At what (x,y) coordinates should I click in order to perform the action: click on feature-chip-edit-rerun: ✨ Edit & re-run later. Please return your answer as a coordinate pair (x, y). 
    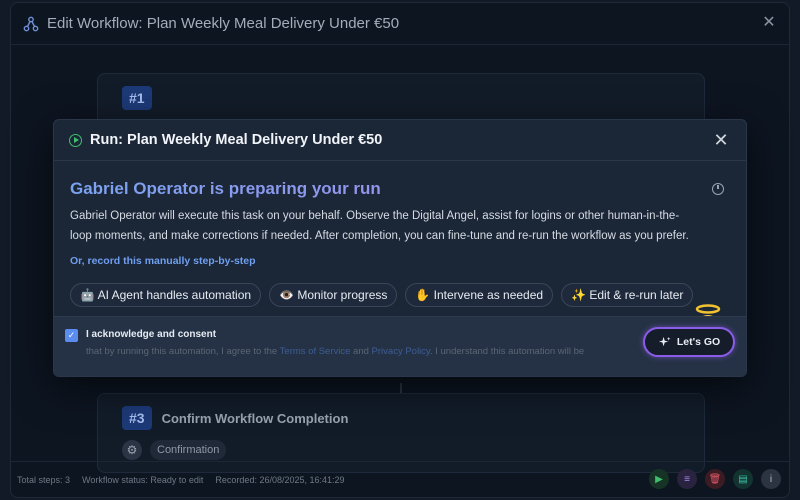
    Looking at the image, I should click on (627, 295).